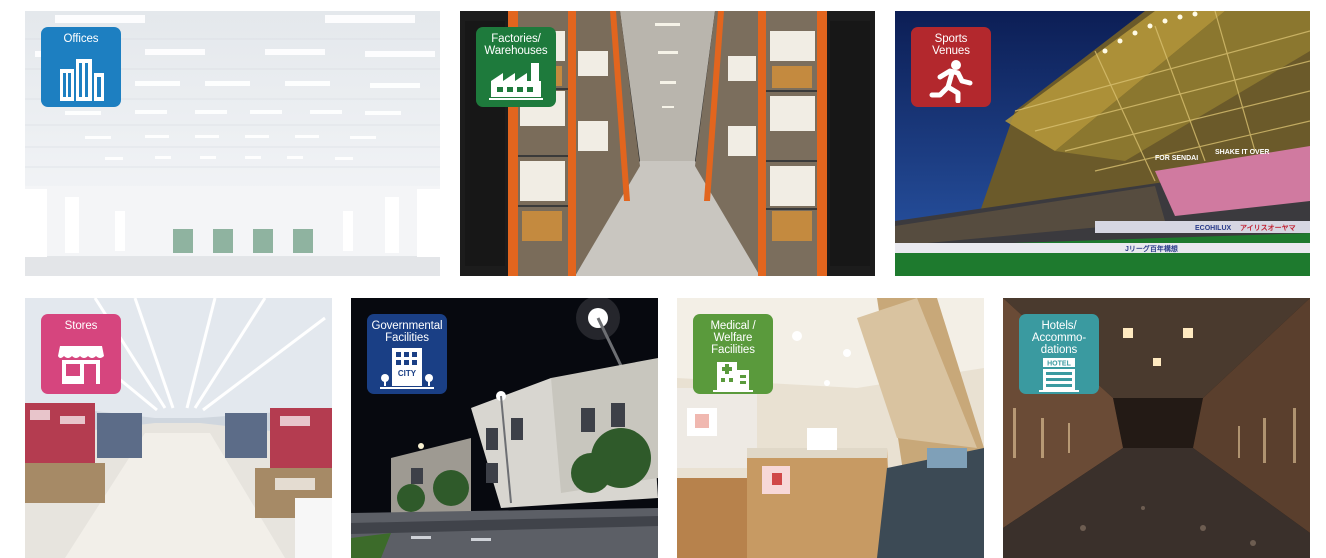  Describe the element at coordinates (407, 373) in the screenshot. I see `city-icon-text: CITY` at that location.